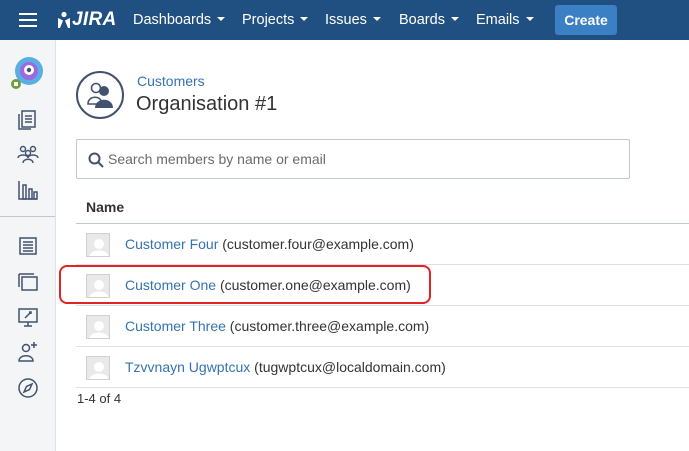 Image resolution: width=689 pixels, height=451 pixels. Describe the element at coordinates (100, 95) in the screenshot. I see `organization-icon` at that location.